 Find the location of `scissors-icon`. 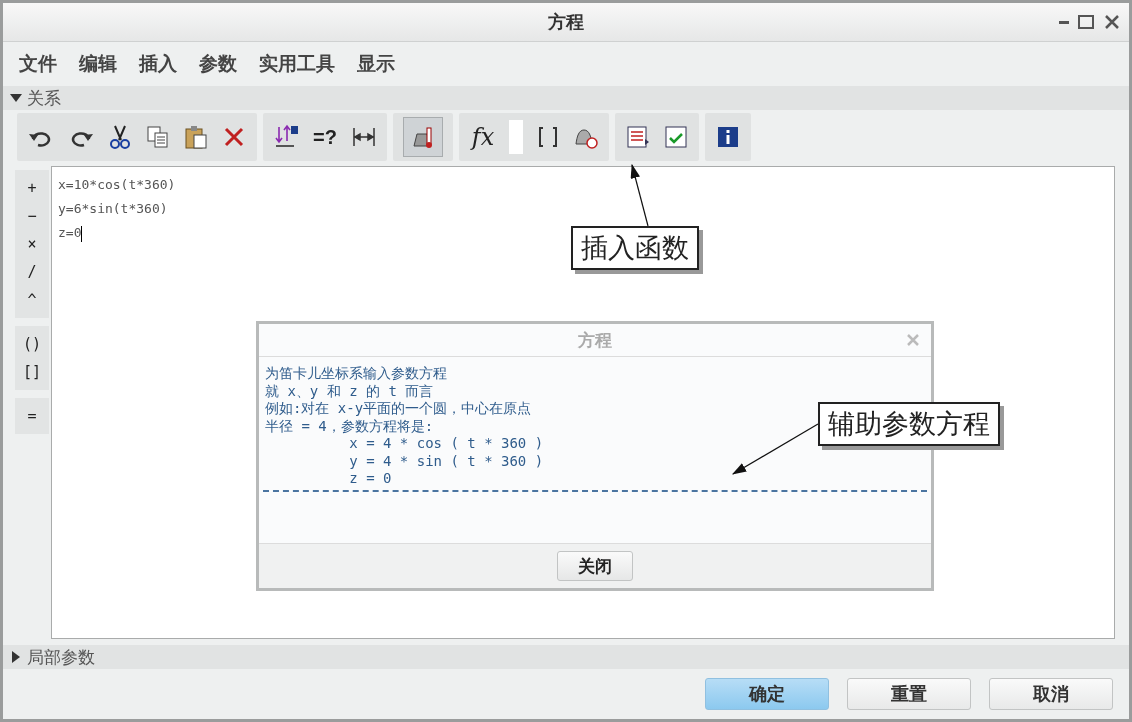

scissors-icon is located at coordinates (120, 137).